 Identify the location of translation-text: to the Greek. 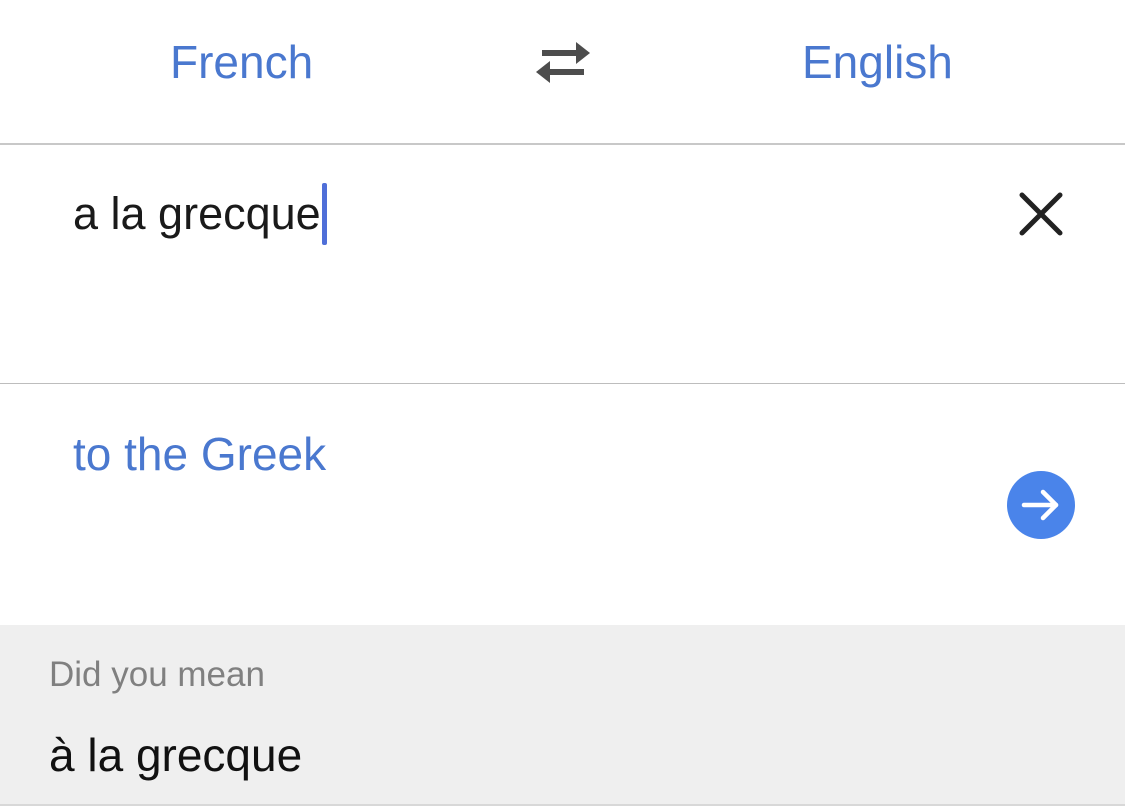
(199, 454).